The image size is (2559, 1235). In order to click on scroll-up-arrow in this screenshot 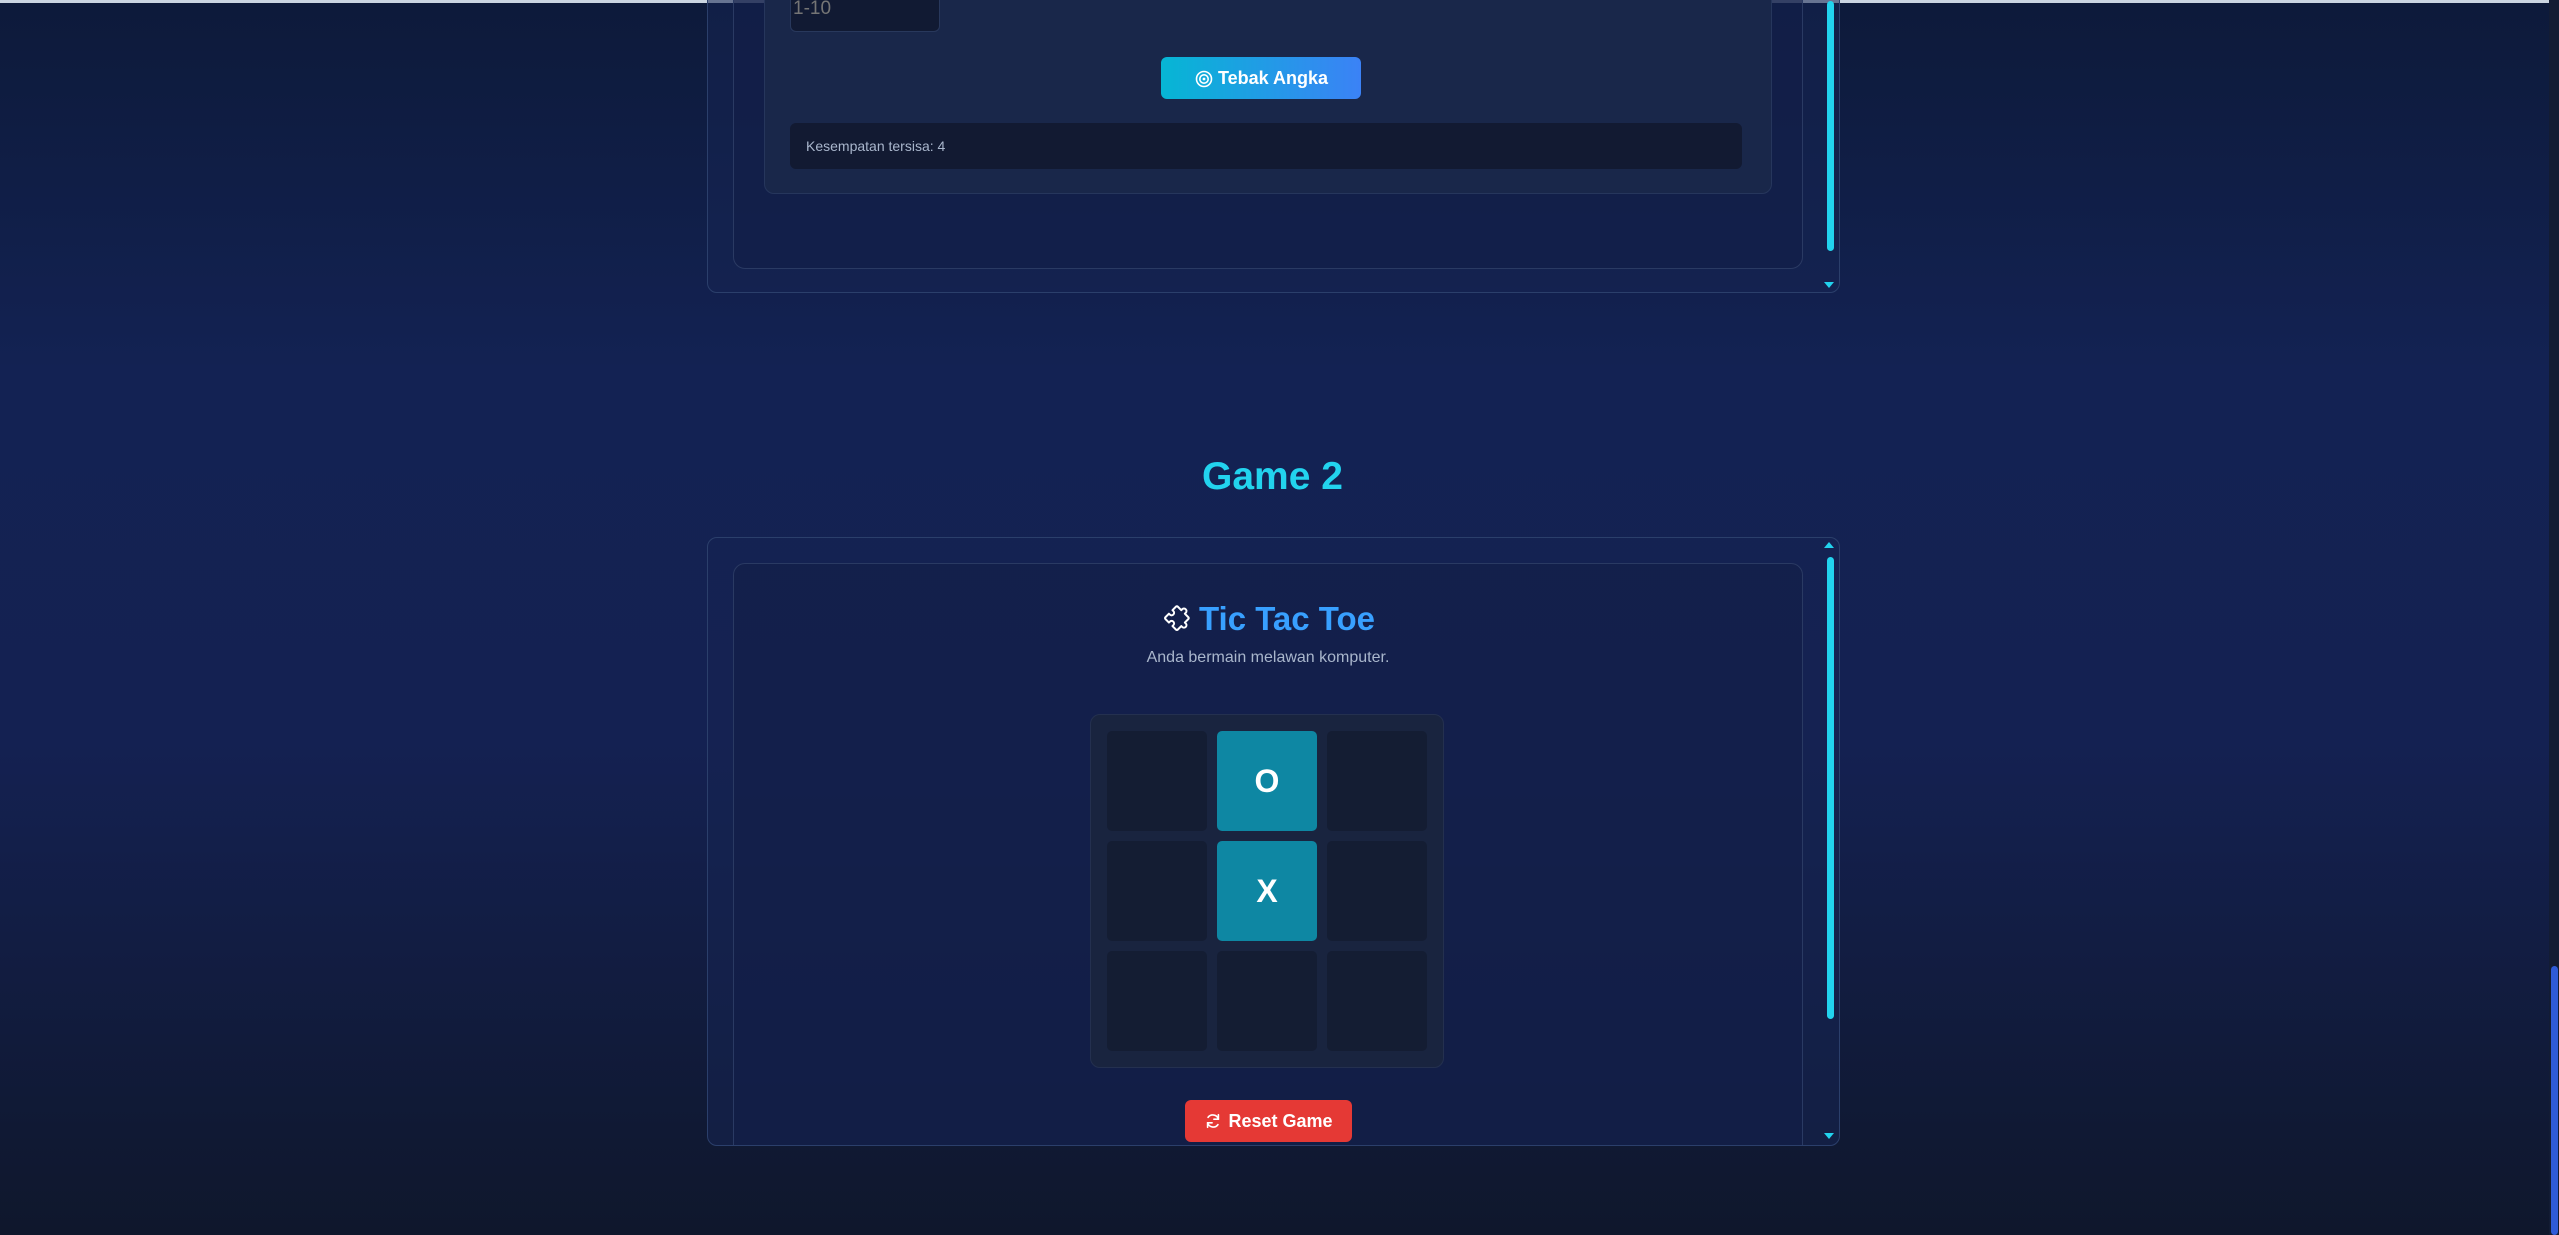, I will do `click(1829, 545)`.